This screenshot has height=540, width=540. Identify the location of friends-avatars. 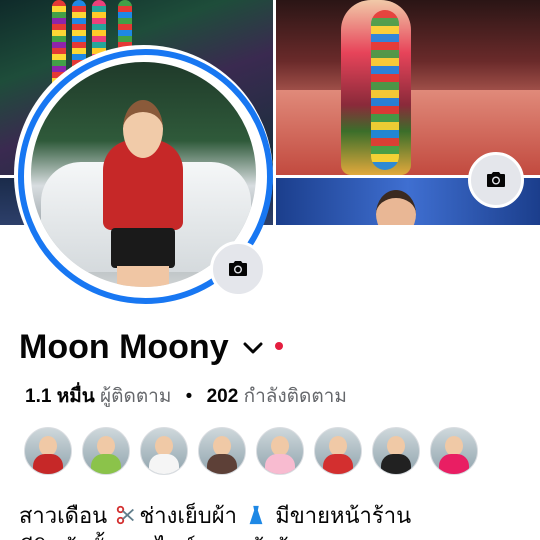
(256, 451).